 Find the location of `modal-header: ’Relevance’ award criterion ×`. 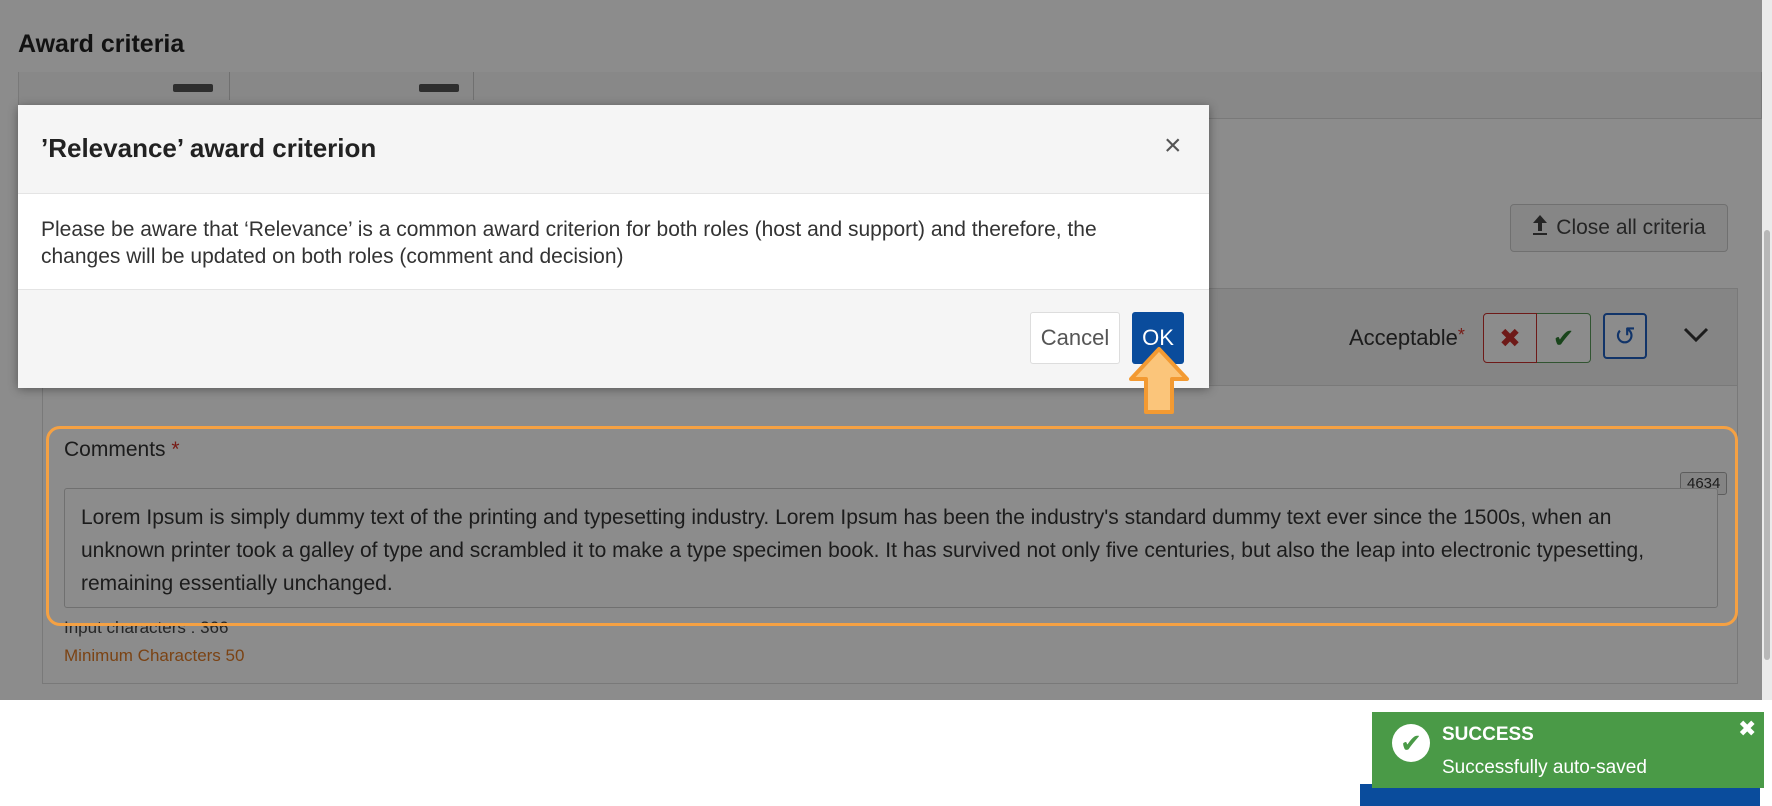

modal-header: ’Relevance’ award criterion × is located at coordinates (613, 149).